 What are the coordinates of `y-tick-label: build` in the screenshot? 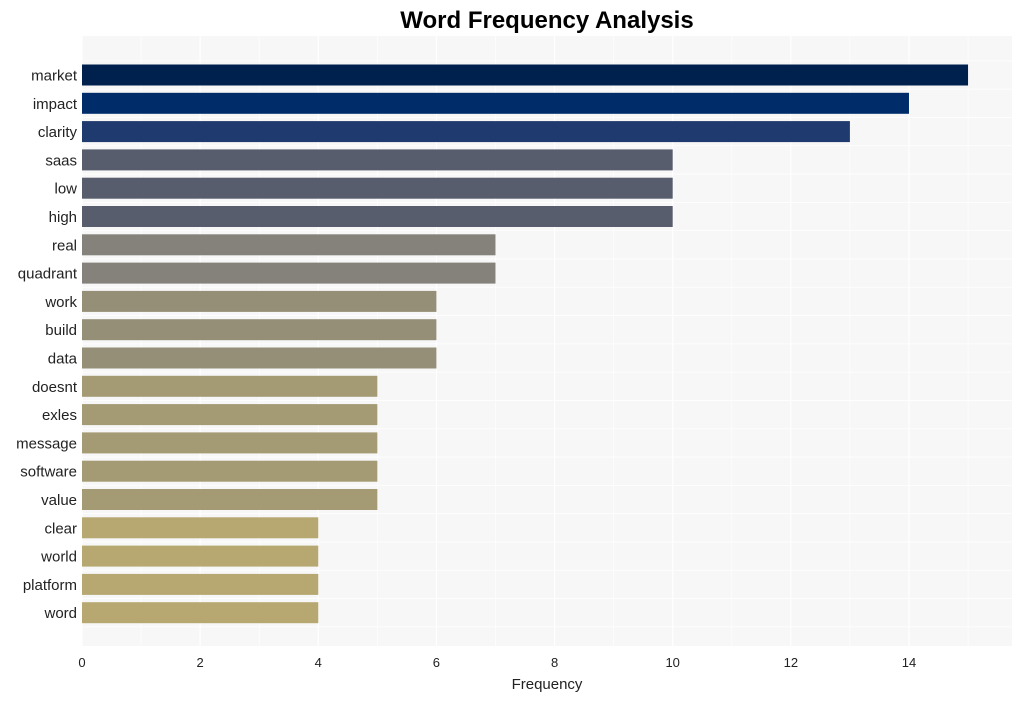 It's located at (61, 330).